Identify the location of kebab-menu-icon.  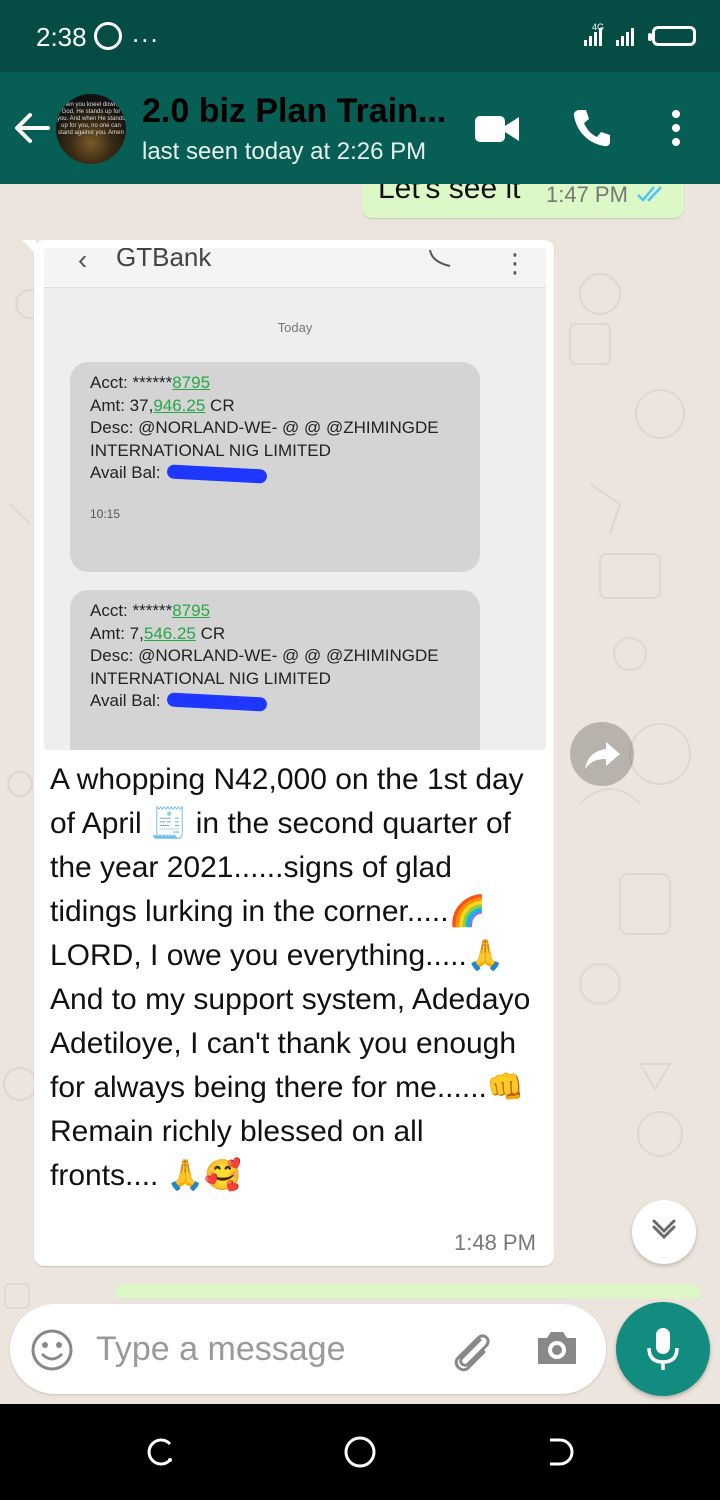
(676, 128).